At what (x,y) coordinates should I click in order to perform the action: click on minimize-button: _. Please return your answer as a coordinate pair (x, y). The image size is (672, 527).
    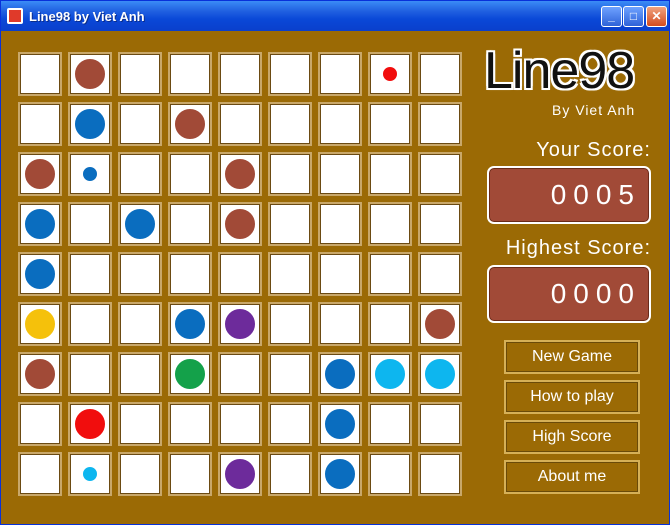
    Looking at the image, I should click on (611, 16).